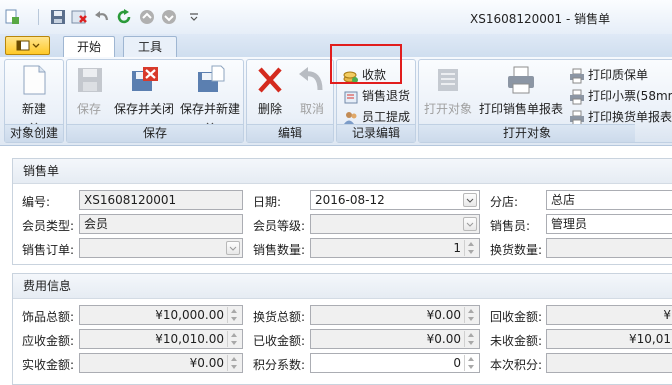 The width and height of the screenshot is (672, 385). I want to click on collected-total-label: 回收金额:, so click(516, 317).